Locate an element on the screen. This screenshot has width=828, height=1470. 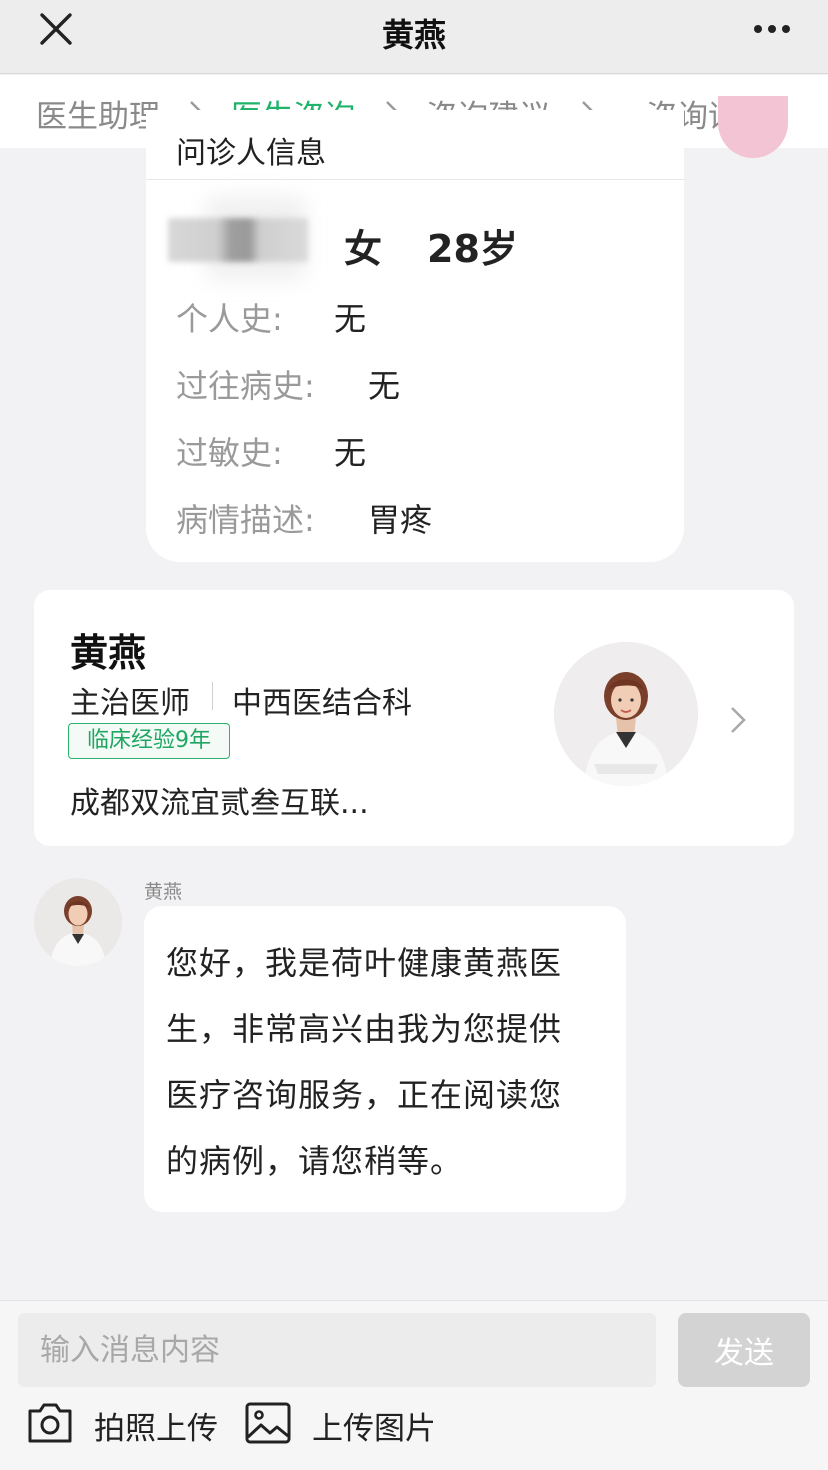
take-photo-button: 拍照上传 is located at coordinates (126, 1423).